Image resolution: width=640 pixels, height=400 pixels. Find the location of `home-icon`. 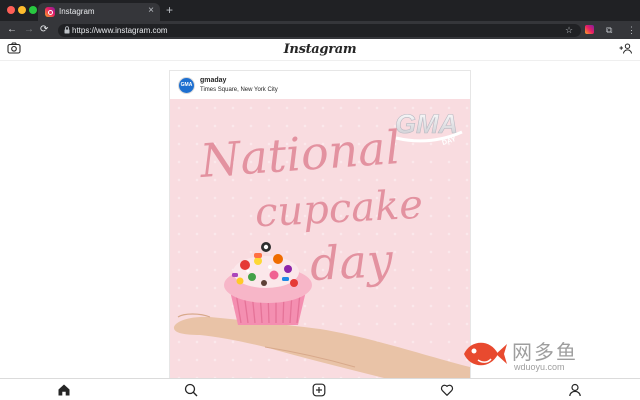

home-icon is located at coordinates (64, 390).